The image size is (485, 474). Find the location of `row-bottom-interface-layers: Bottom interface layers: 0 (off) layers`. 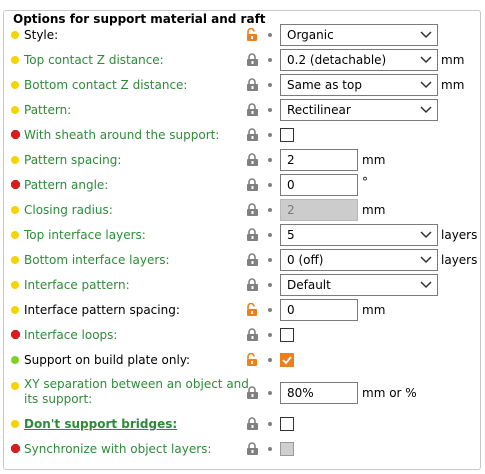

row-bottom-interface-layers: Bottom interface layers: 0 (off) layers is located at coordinates (242, 260).